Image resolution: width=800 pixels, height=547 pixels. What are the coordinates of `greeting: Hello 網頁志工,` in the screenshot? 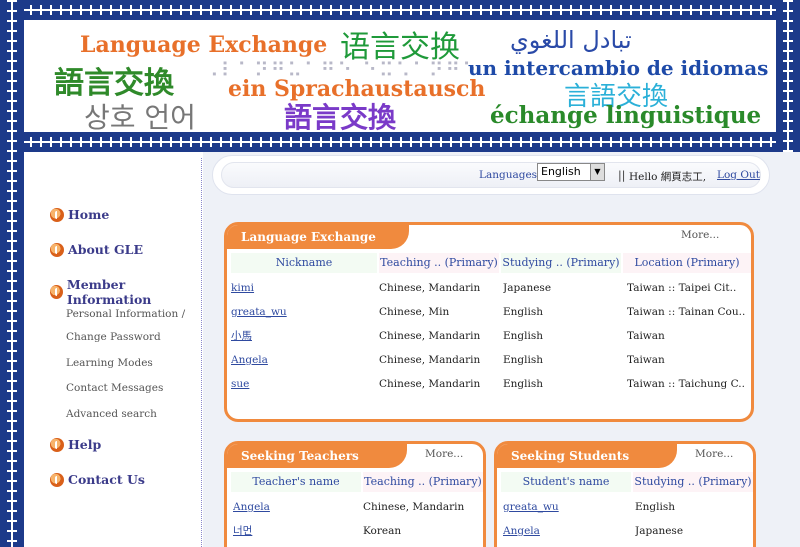 It's located at (668, 177).